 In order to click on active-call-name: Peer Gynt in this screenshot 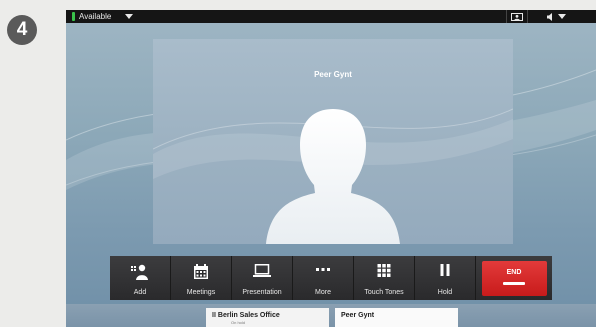, I will do `click(358, 315)`.